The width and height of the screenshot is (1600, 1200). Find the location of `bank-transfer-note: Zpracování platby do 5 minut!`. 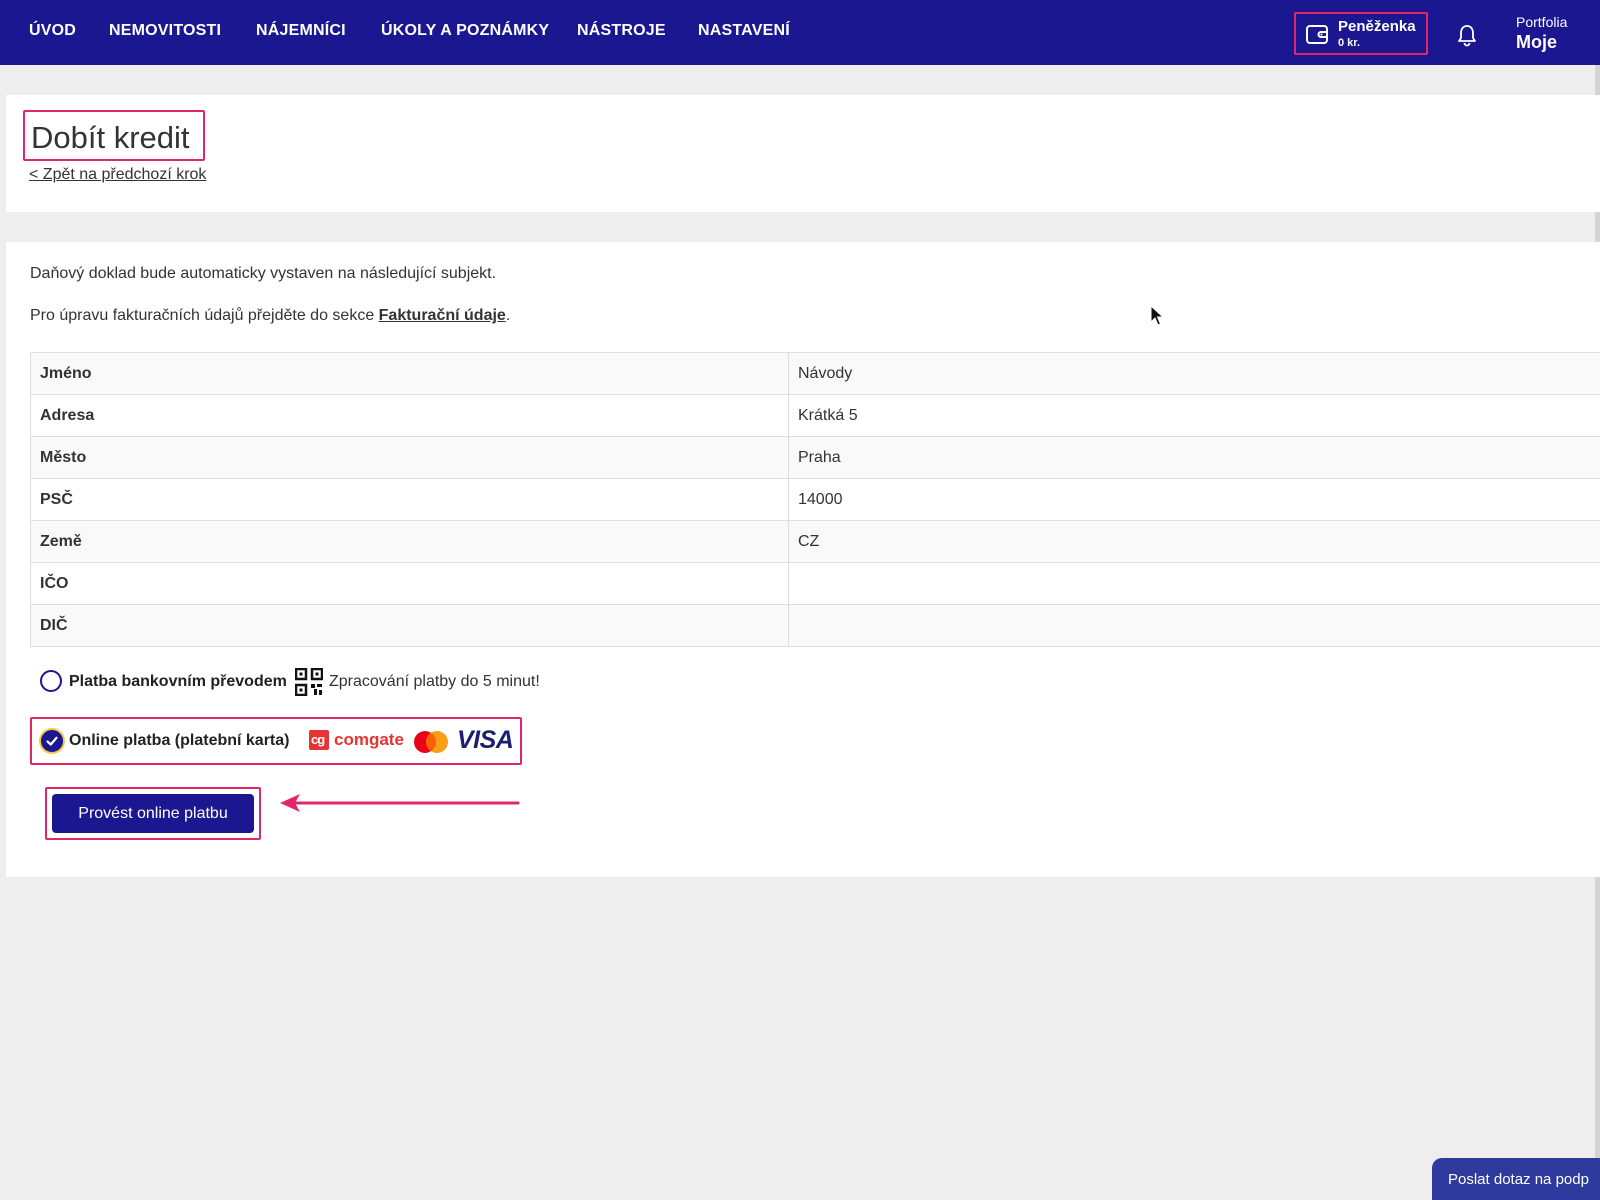

bank-transfer-note: Zpracování platby do 5 minut! is located at coordinates (434, 681).